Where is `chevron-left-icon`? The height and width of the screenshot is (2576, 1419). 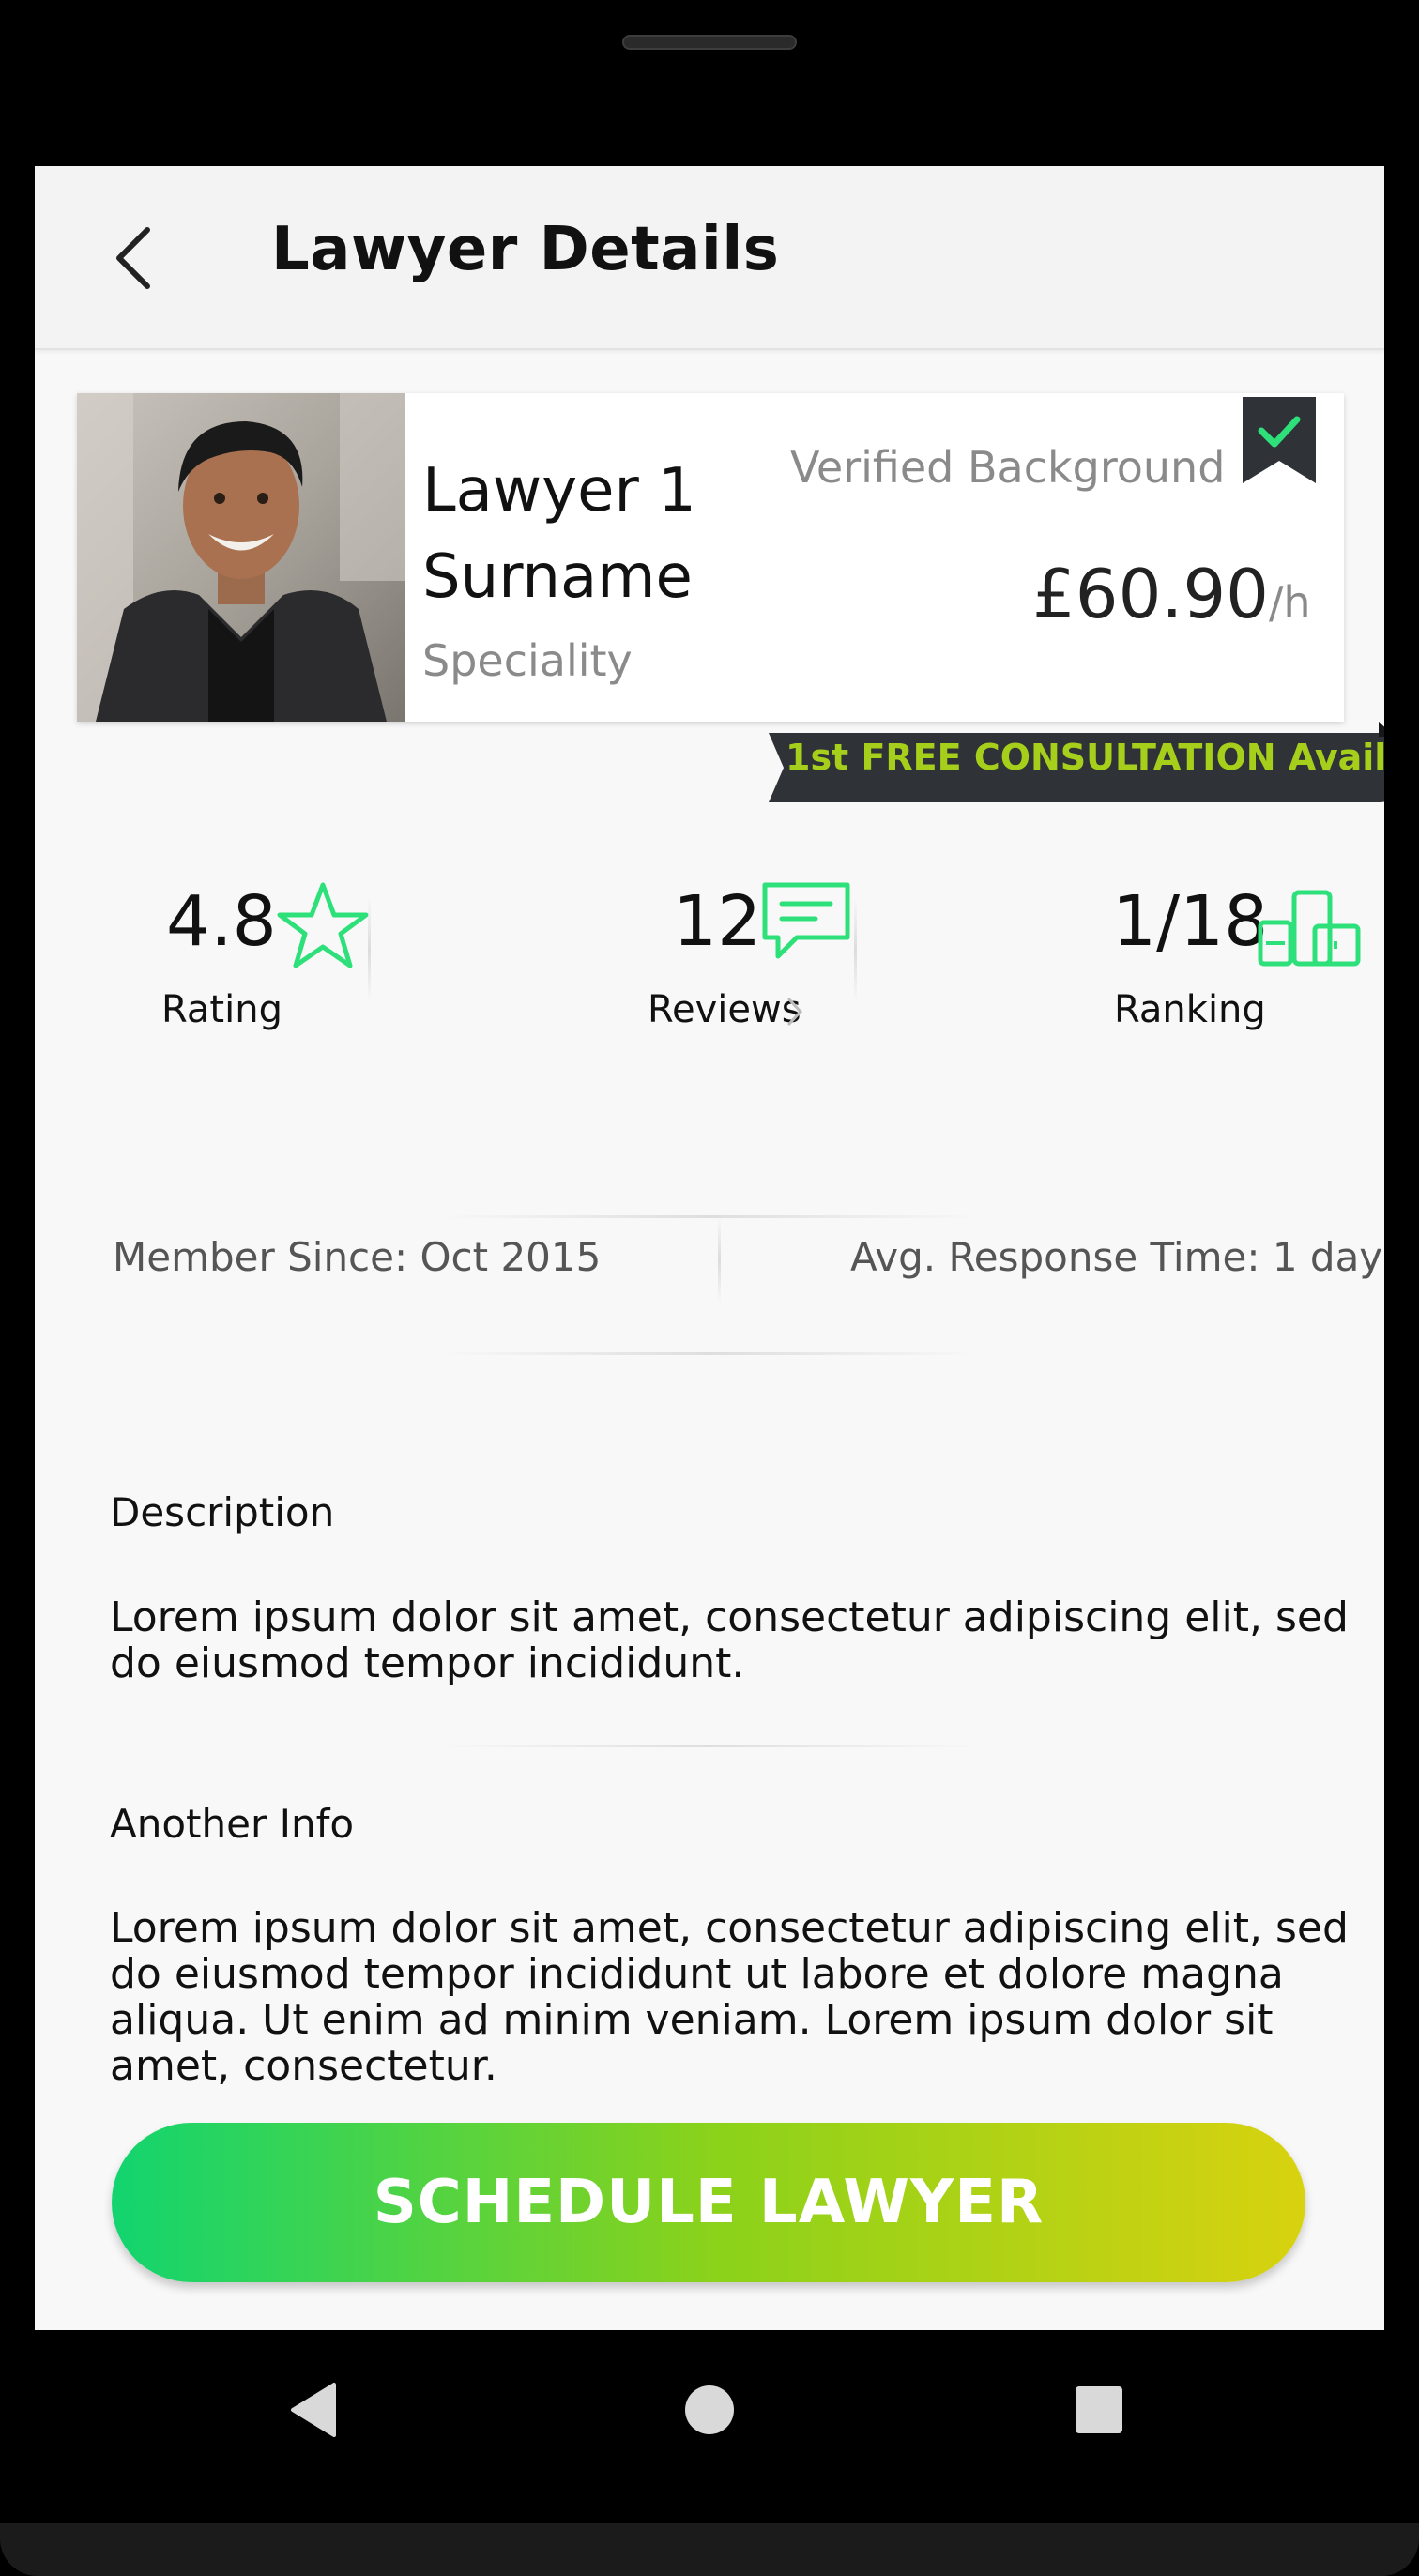
chevron-left-icon is located at coordinates (133, 258).